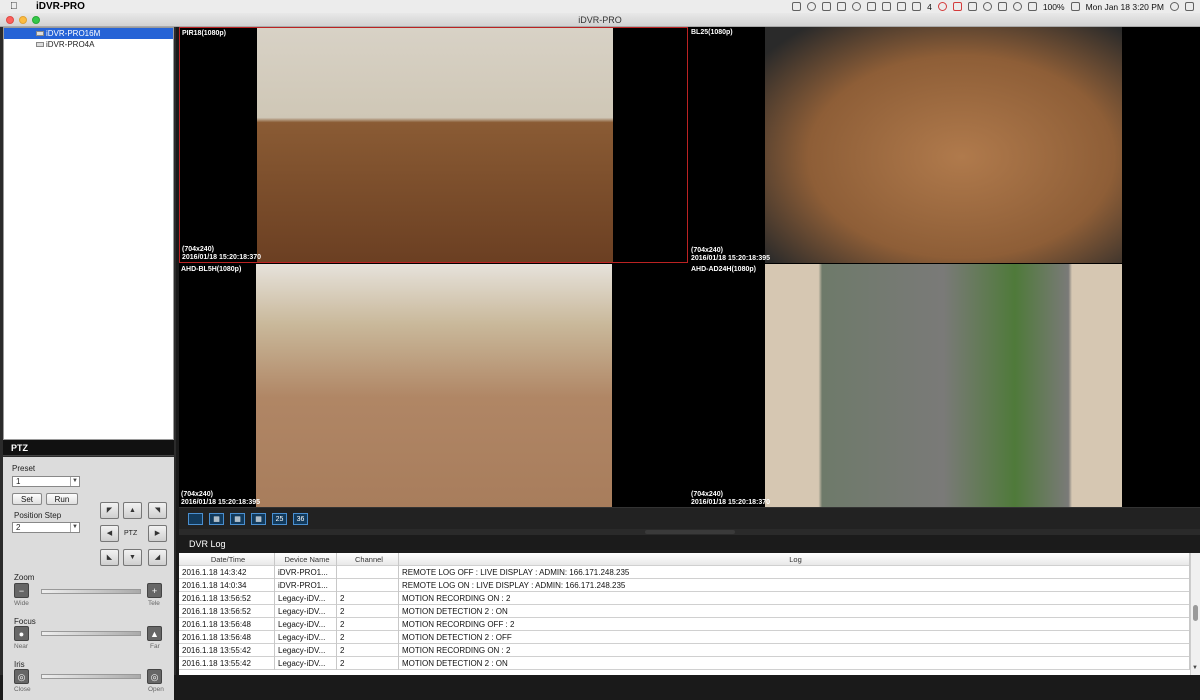  Describe the element at coordinates (712, 32) in the screenshot. I see `camera-name: BL25(1080p)` at that location.